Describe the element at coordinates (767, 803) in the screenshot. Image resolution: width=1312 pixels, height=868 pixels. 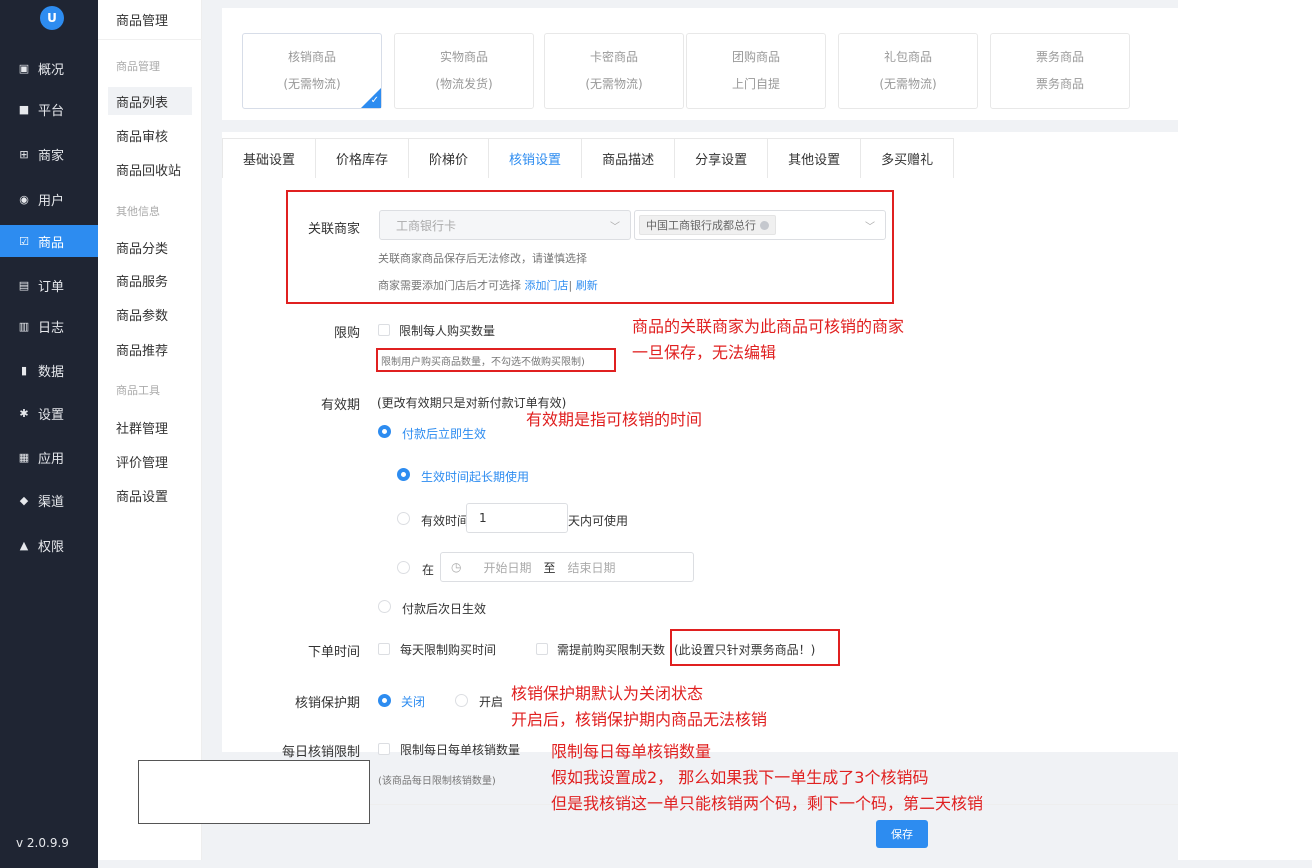
I see `annotation-daily-3: 但是我核销这一单只能核销两个码，剩下一个码，第二天核销` at that location.